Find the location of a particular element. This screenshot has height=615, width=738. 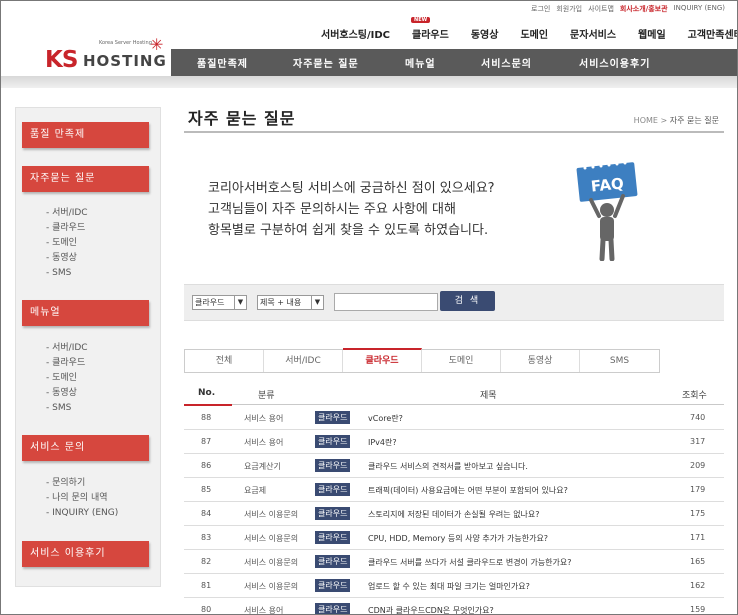

sidebar-reviews: 서비스 이용후기 is located at coordinates (85, 554).